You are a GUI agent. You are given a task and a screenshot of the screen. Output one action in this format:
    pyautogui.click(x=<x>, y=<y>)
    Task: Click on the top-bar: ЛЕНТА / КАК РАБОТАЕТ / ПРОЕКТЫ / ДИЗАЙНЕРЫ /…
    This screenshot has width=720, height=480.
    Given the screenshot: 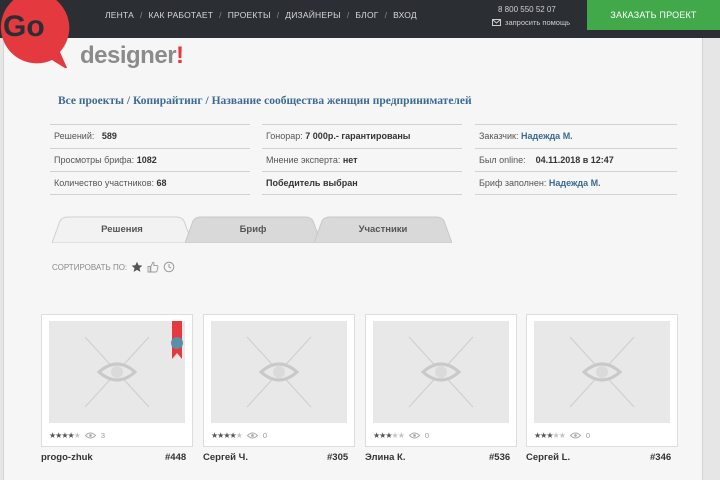 What is the action you would take?
    pyautogui.click(x=360, y=19)
    